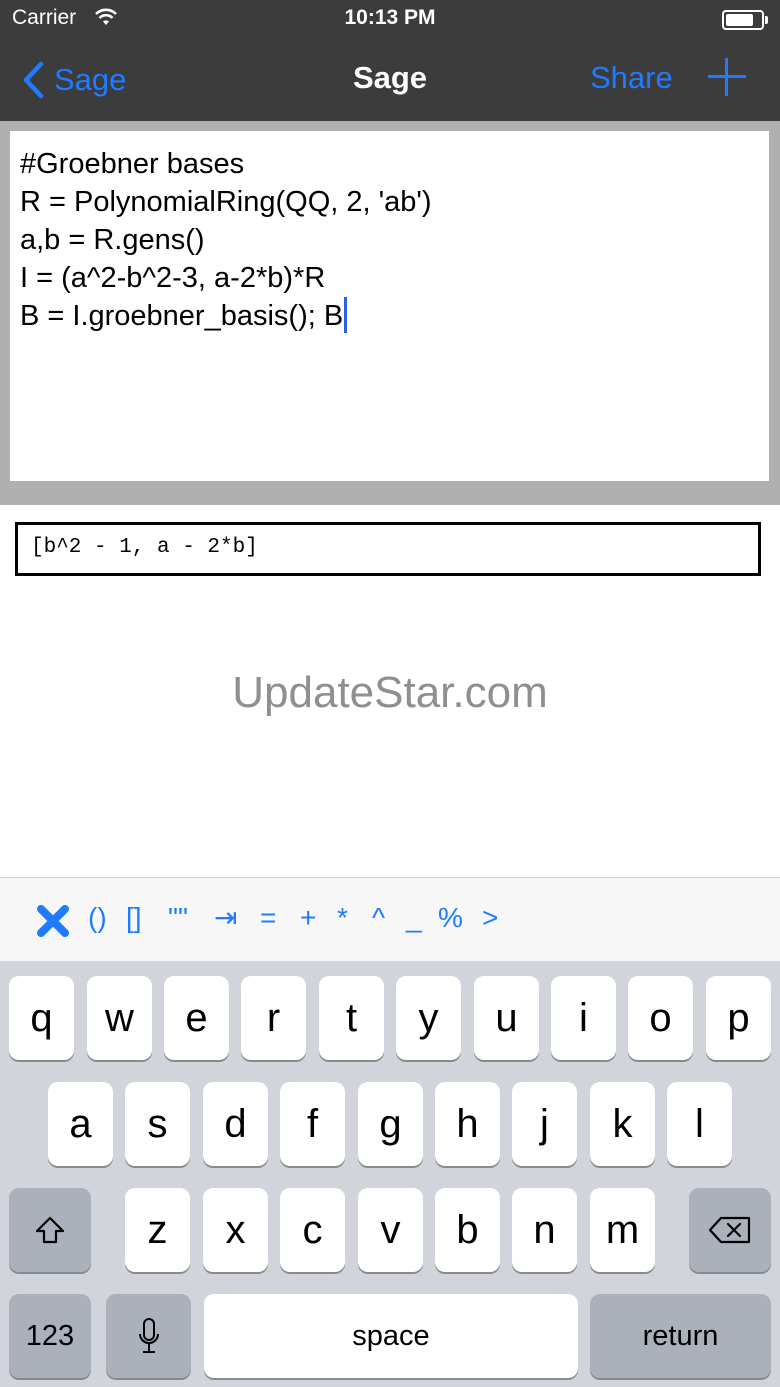  I want to click on key-b: b, so click(467, 1230).